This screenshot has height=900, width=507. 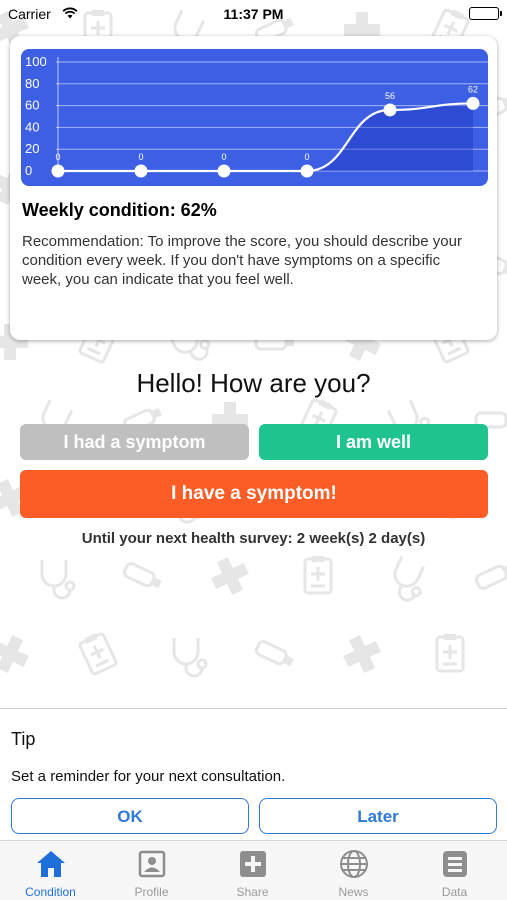 I want to click on tab-condition: Condition, so click(x=50, y=870).